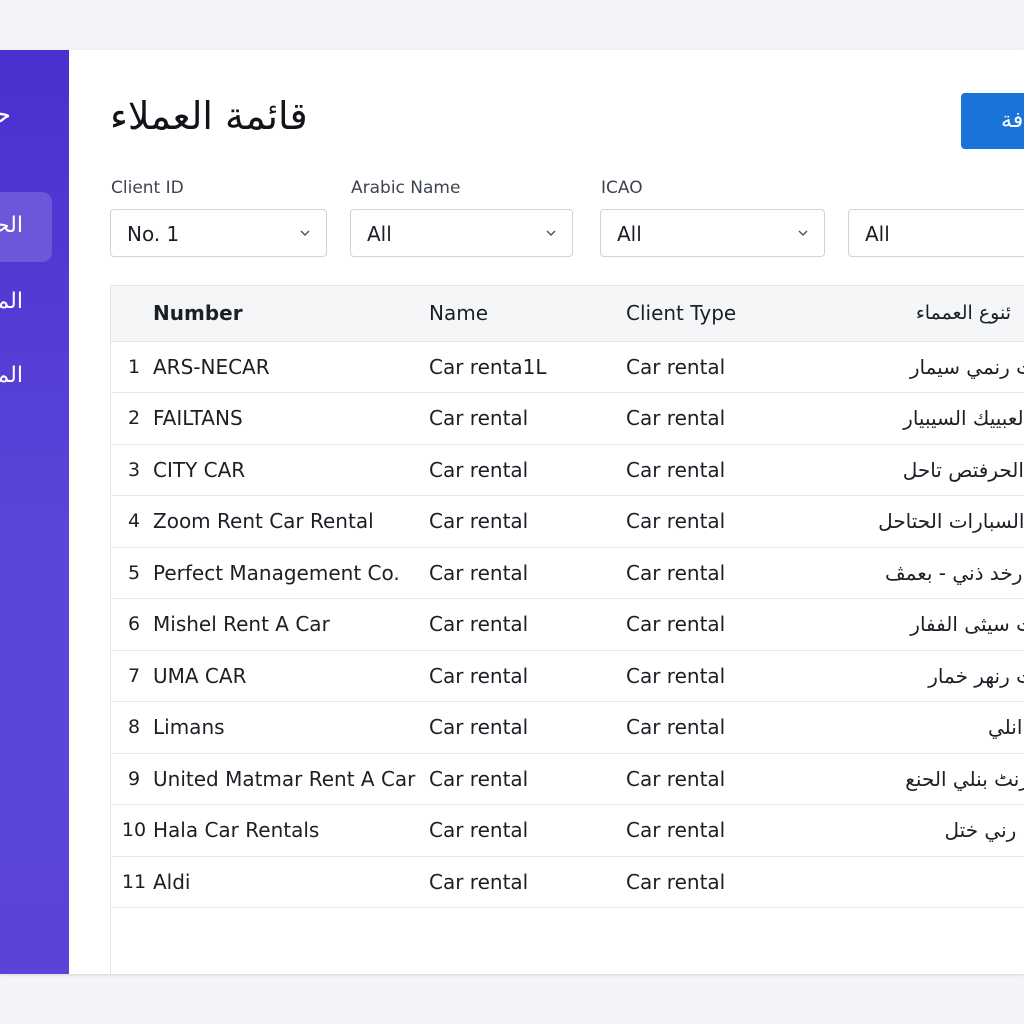 The width and height of the screenshot is (1024, 1024). Describe the element at coordinates (406, 188) in the screenshot. I see `filter-label-arabic-name: Arabic Name` at that location.